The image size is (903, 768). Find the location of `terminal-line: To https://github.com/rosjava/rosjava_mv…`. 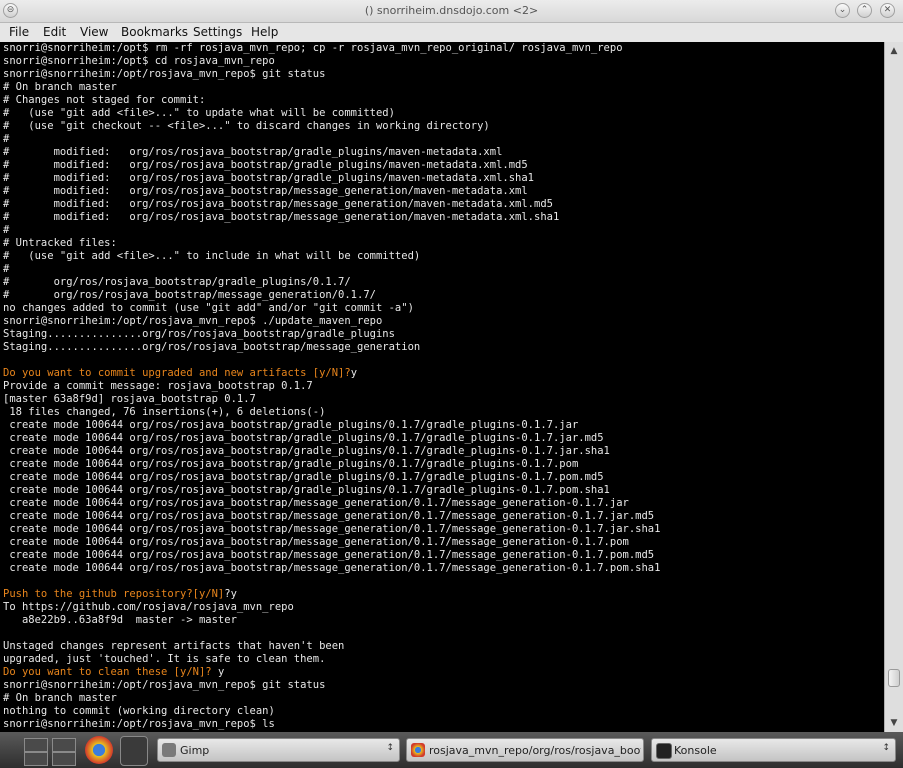

terminal-line: To https://github.com/rosjava/rosjava_mv… is located at coordinates (148, 607).